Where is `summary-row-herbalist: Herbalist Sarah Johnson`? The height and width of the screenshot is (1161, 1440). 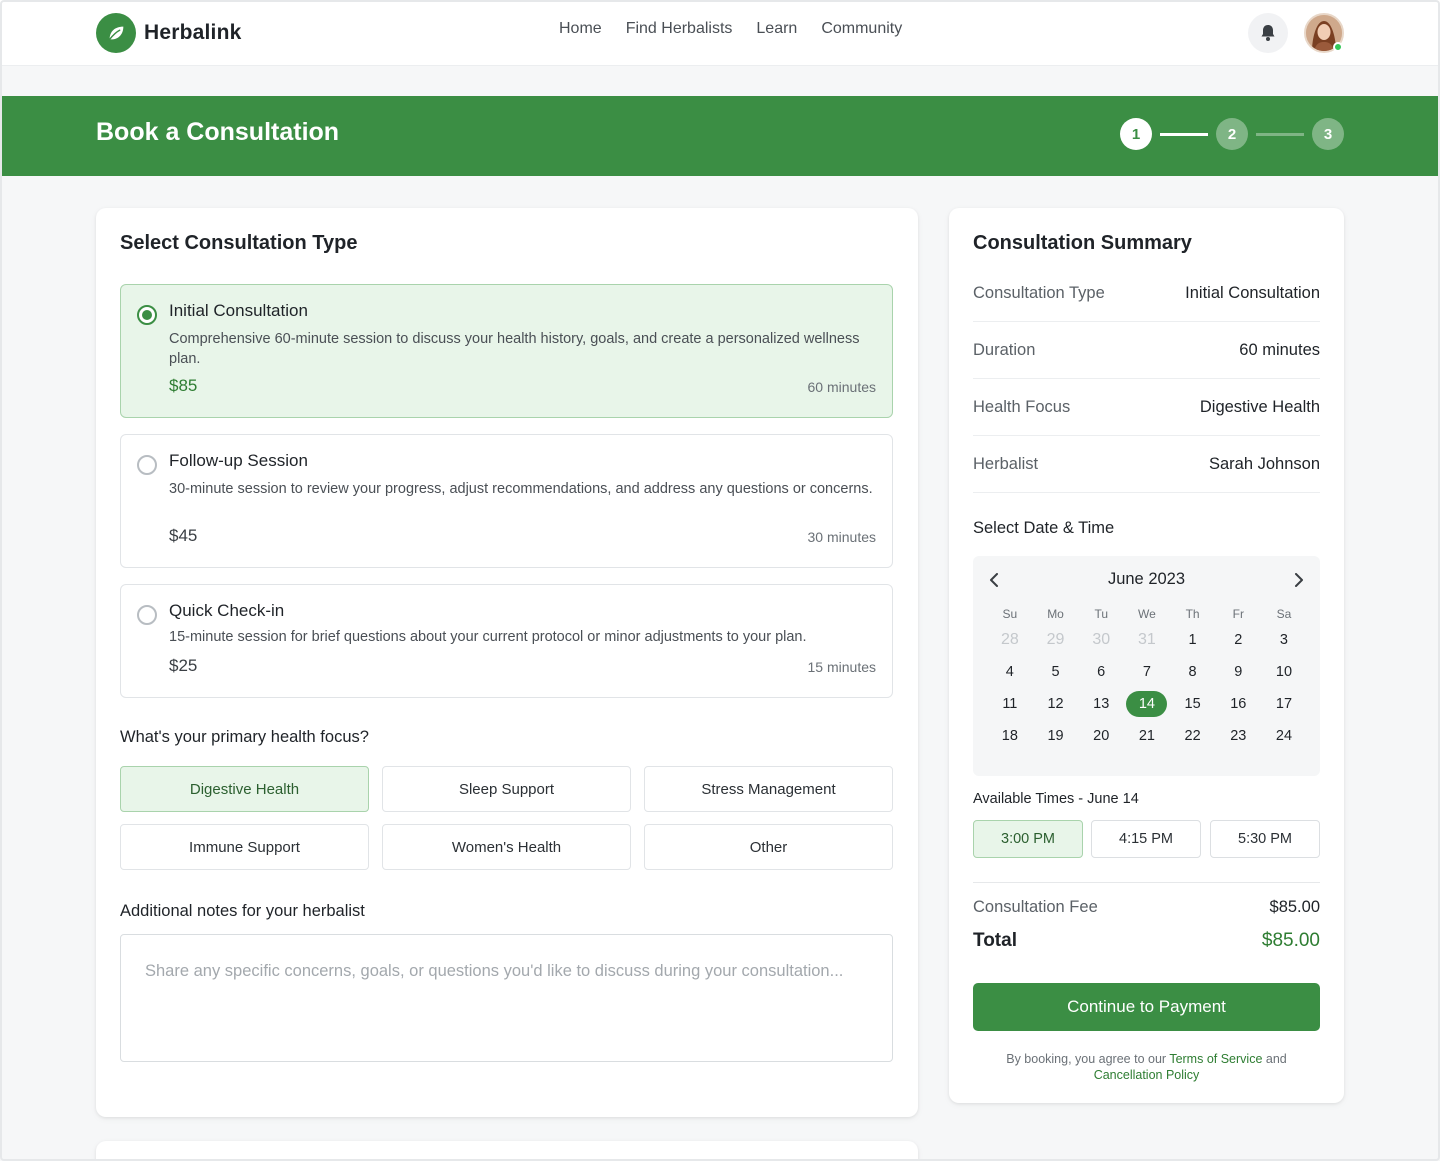 summary-row-herbalist: Herbalist Sarah Johnson is located at coordinates (1146, 464).